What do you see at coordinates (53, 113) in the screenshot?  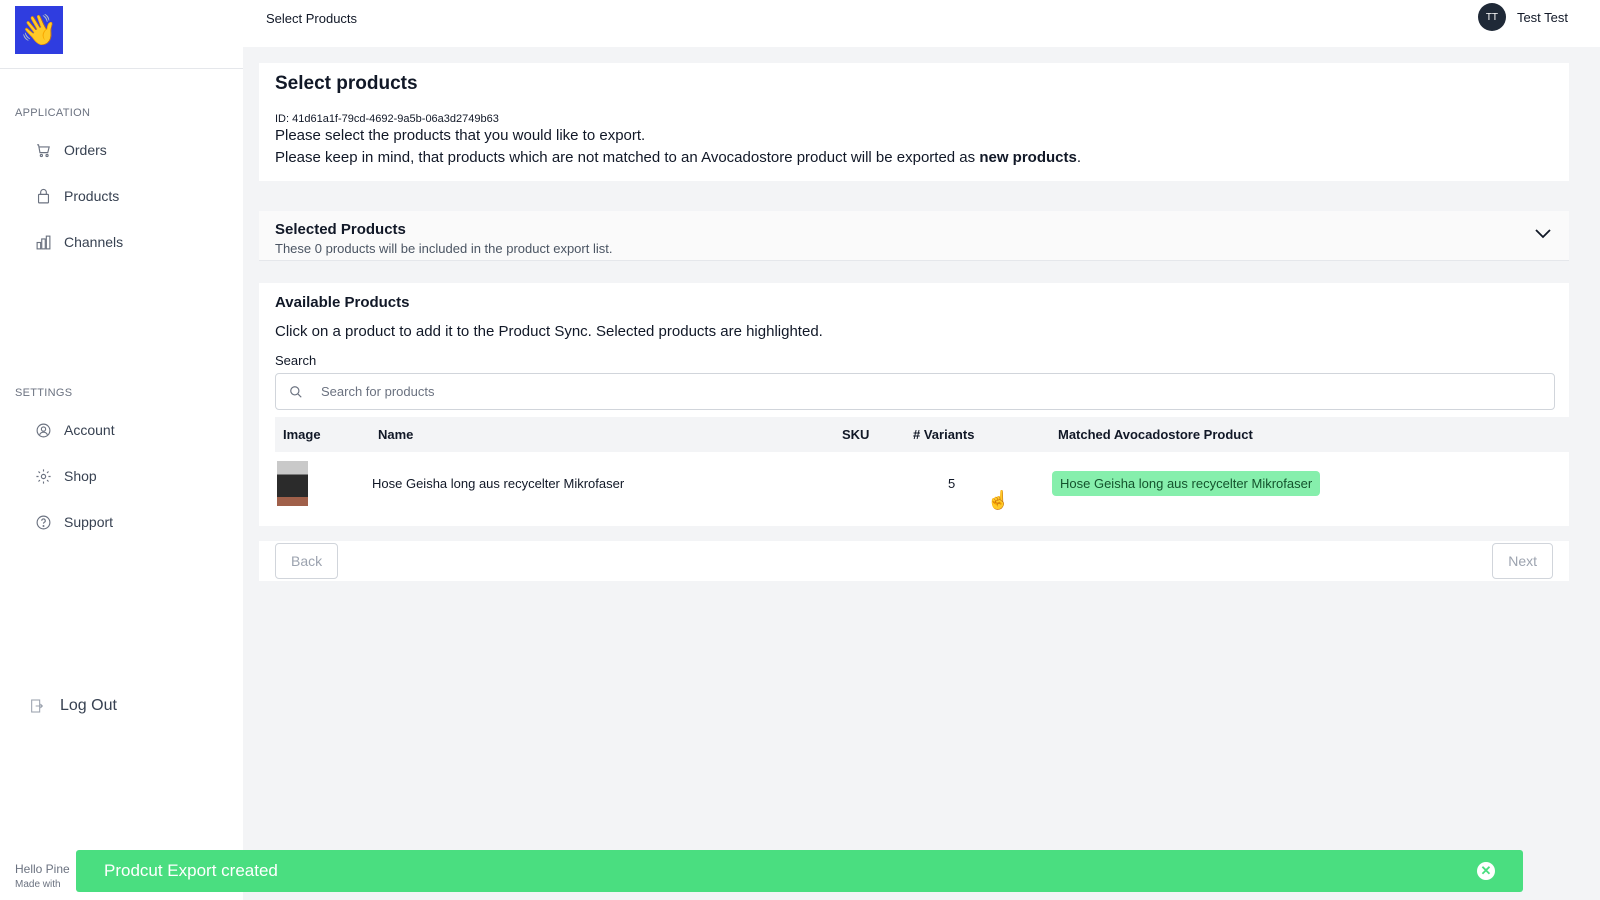 I see `application-heading: APPLICATION` at bounding box center [53, 113].